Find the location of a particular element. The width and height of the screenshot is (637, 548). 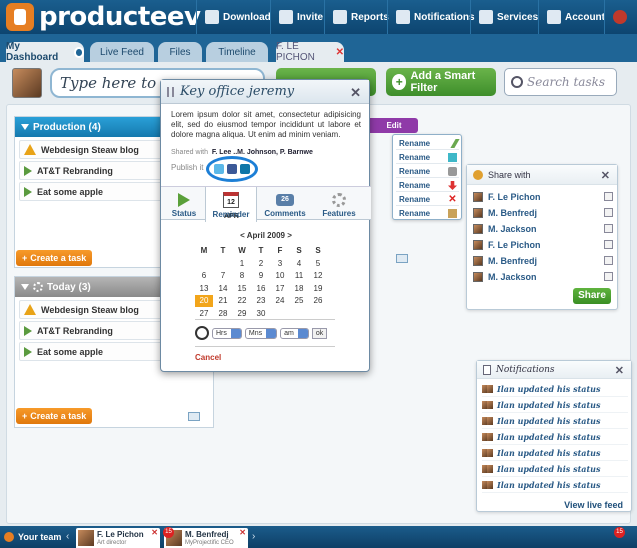

calendar-day: 24 is located at coordinates (280, 301).